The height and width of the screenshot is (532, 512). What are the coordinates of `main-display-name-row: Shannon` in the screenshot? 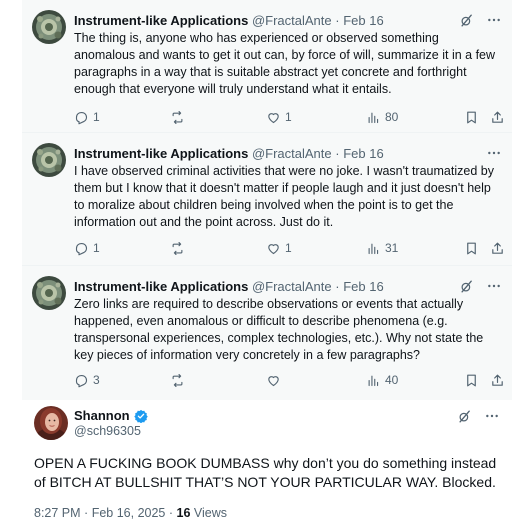 It's located at (111, 415).